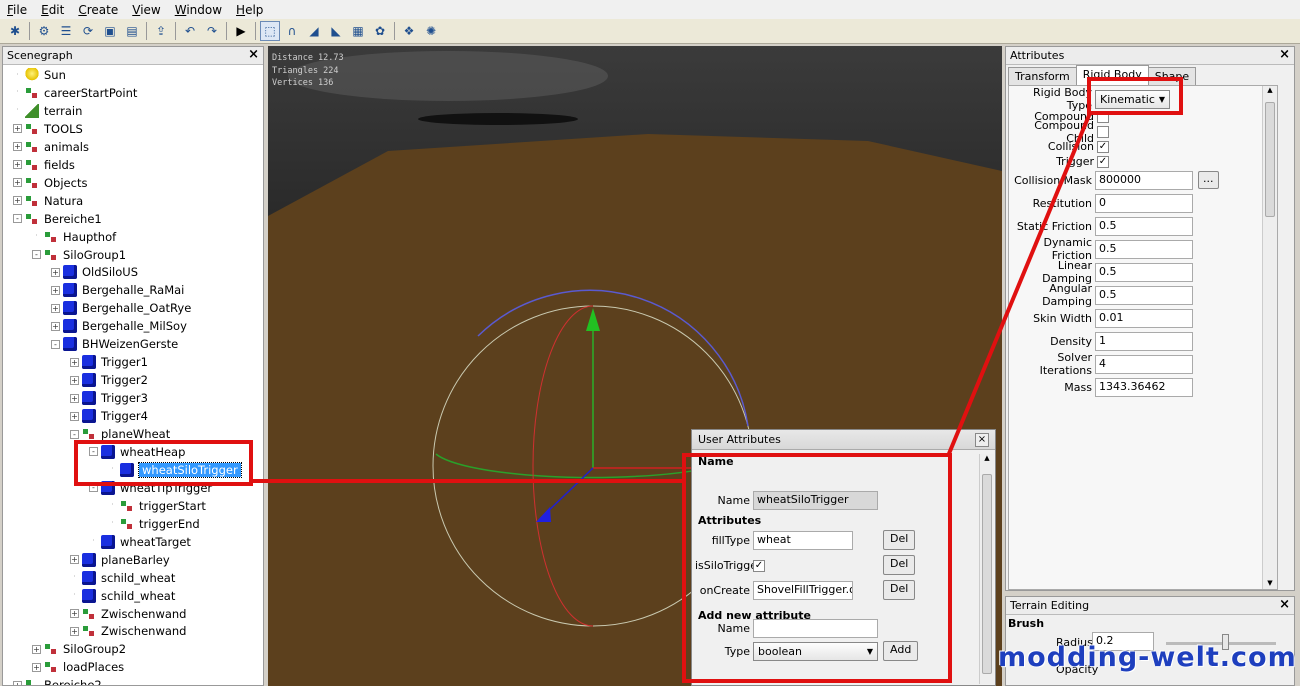  I want to click on tree-item: + Trigger4, so click(109, 416).